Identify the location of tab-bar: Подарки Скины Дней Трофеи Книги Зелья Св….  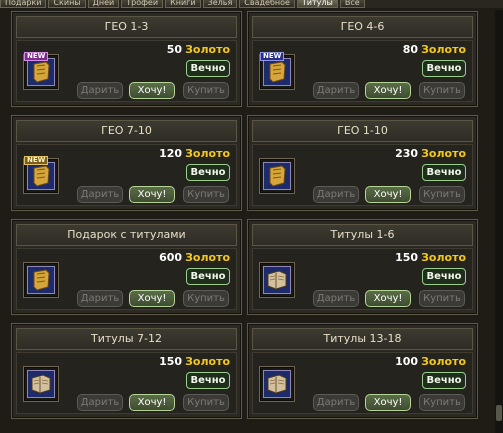
(251, 4).